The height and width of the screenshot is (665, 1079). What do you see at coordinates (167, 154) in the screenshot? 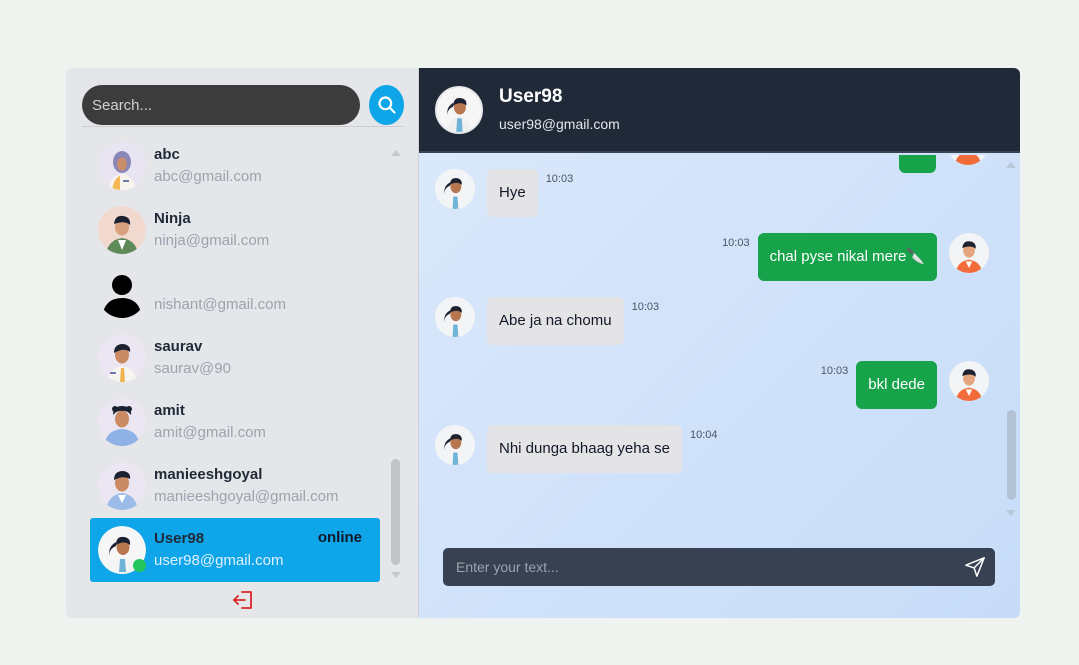
I see `contact-name: abc` at bounding box center [167, 154].